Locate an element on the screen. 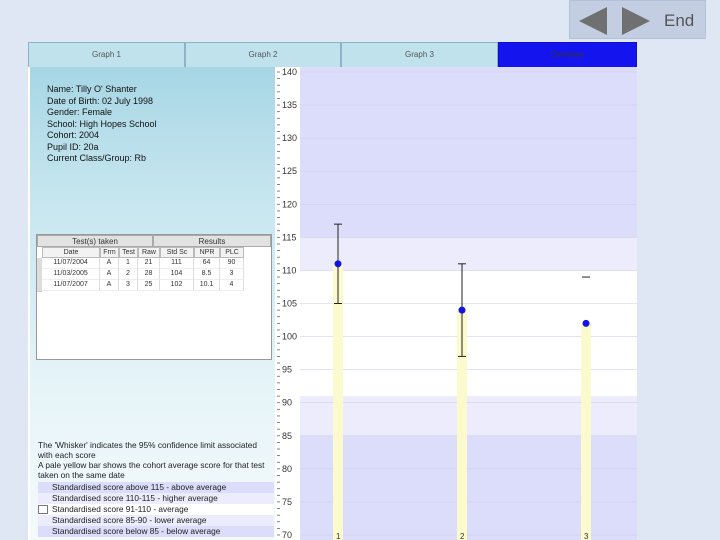 The height and width of the screenshot is (540, 720). pupil-gender: Gender: Female is located at coordinates (80, 112).